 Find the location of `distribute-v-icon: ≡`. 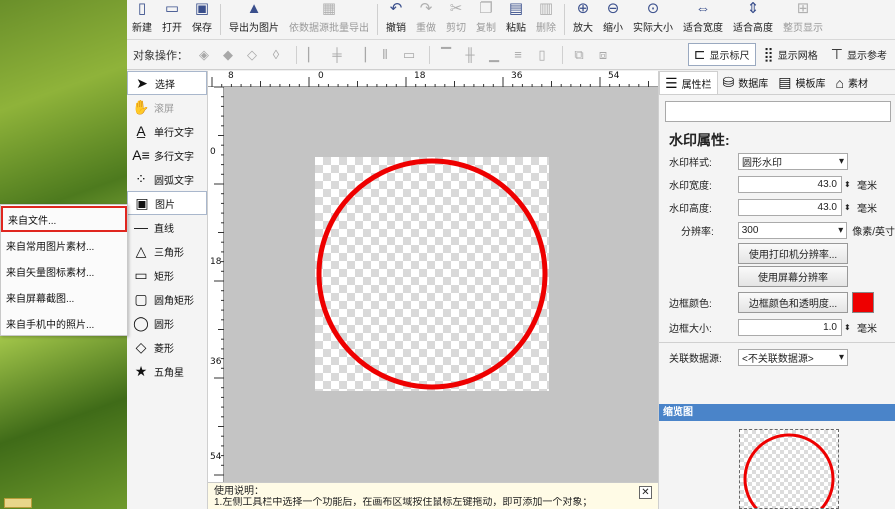

distribute-v-icon: ≡ is located at coordinates (518, 55).